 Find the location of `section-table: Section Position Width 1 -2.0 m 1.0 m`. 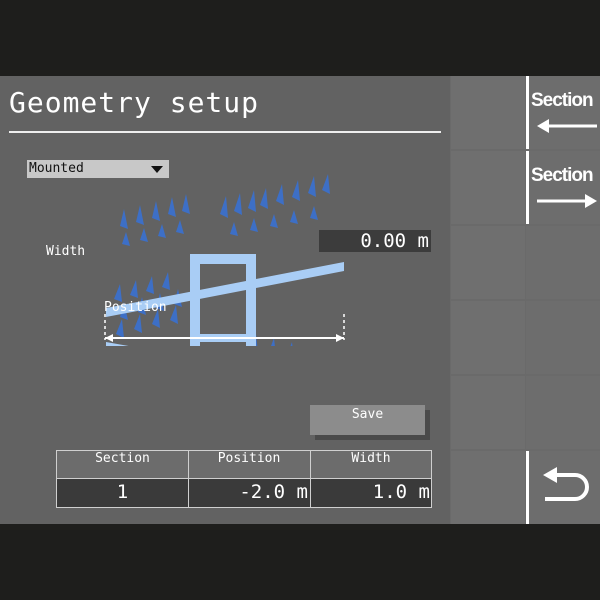

section-table: Section Position Width 1 -2.0 m 1.0 m is located at coordinates (244, 479).